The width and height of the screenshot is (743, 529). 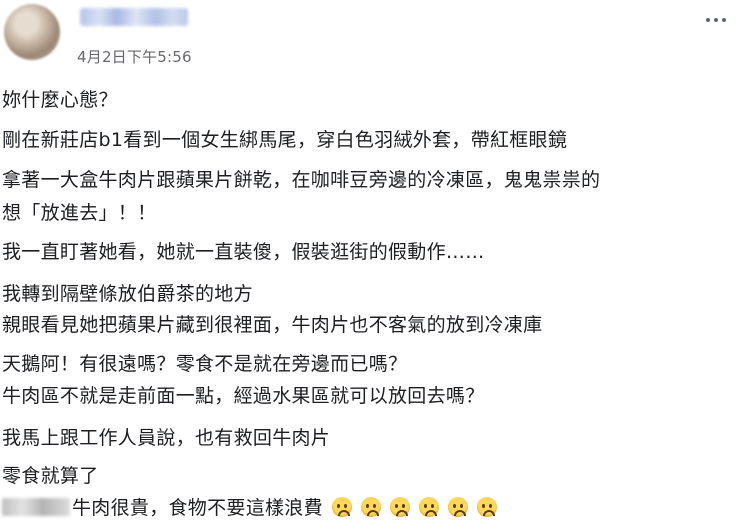 I want to click on post-line: 拿著一大盒牛肉片跟蘋果片餅乾，在咖啡豆旁邊的冷凍區，鬼鬼祟祟的, so click(x=301, y=180).